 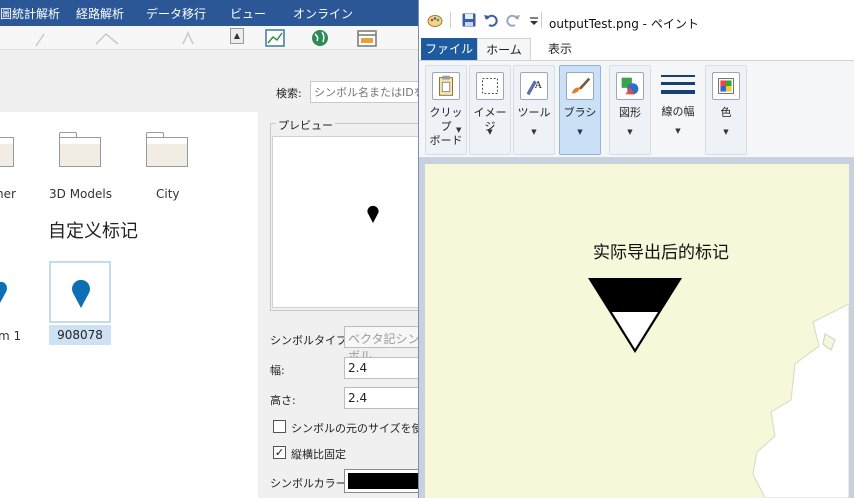 I want to click on original-size-label: シンボルの元のサイズを使用, so click(x=355, y=428).